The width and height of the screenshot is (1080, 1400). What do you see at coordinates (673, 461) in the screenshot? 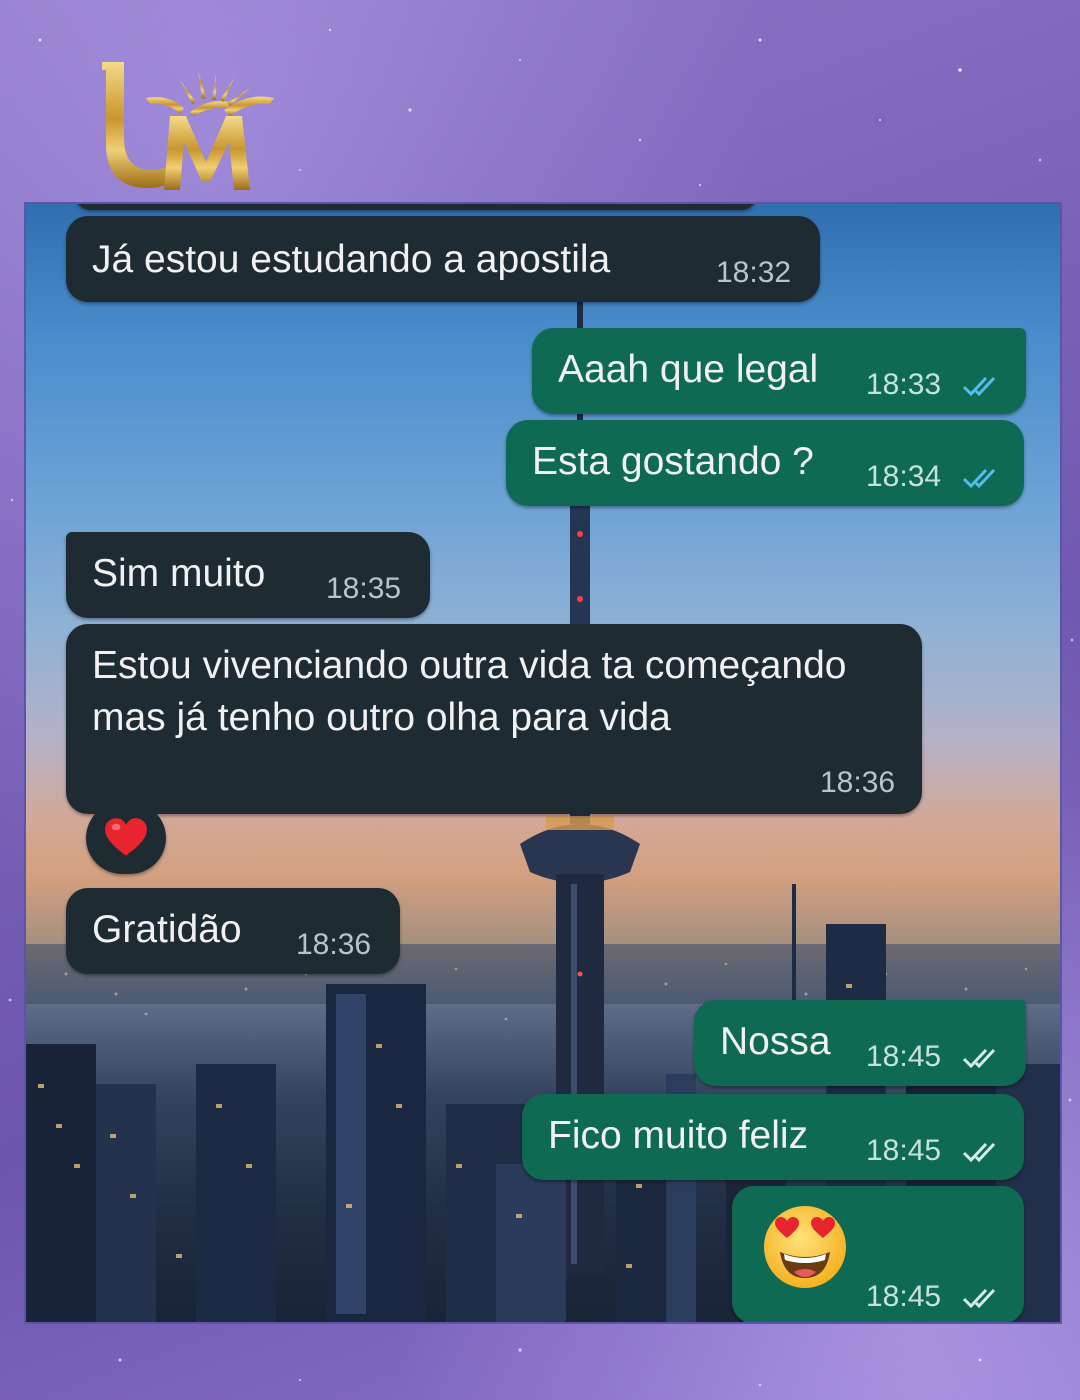
I see `message-text: Esta gostando ?` at bounding box center [673, 461].